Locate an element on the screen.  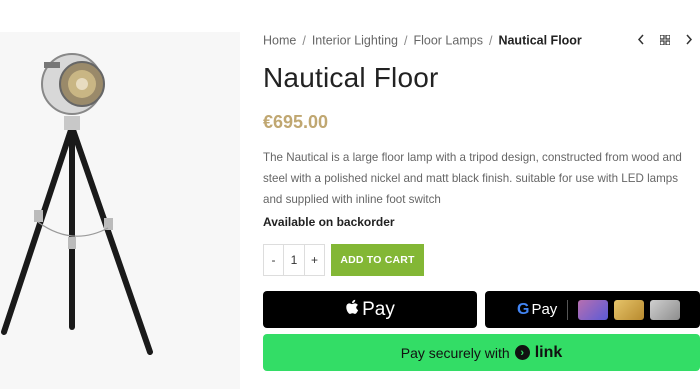
google-pay-label: Pay is located at coordinates (544, 309).